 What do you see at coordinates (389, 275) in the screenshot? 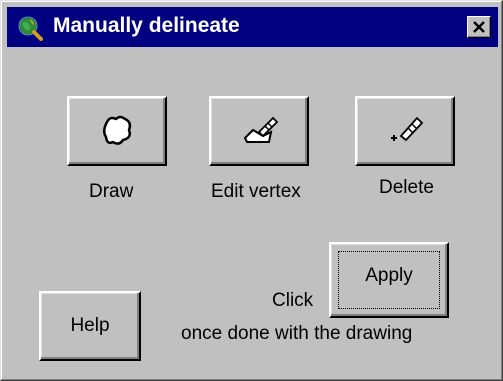
I see `apply-label: Apply` at bounding box center [389, 275].